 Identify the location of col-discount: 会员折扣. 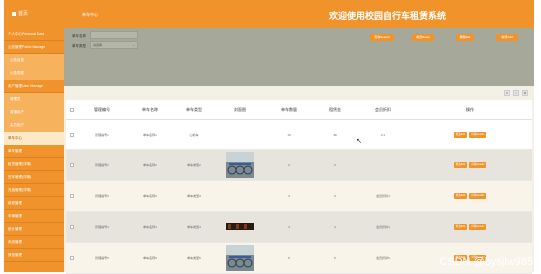
(383, 109).